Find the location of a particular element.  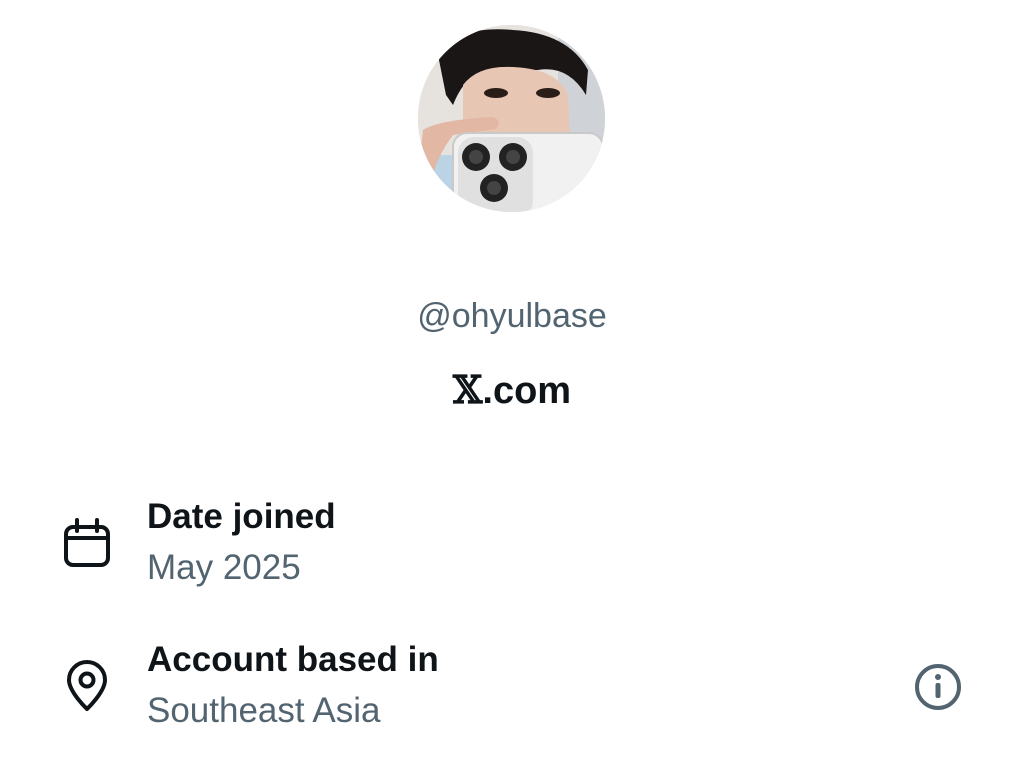

location-pin-icon is located at coordinates (87, 686).